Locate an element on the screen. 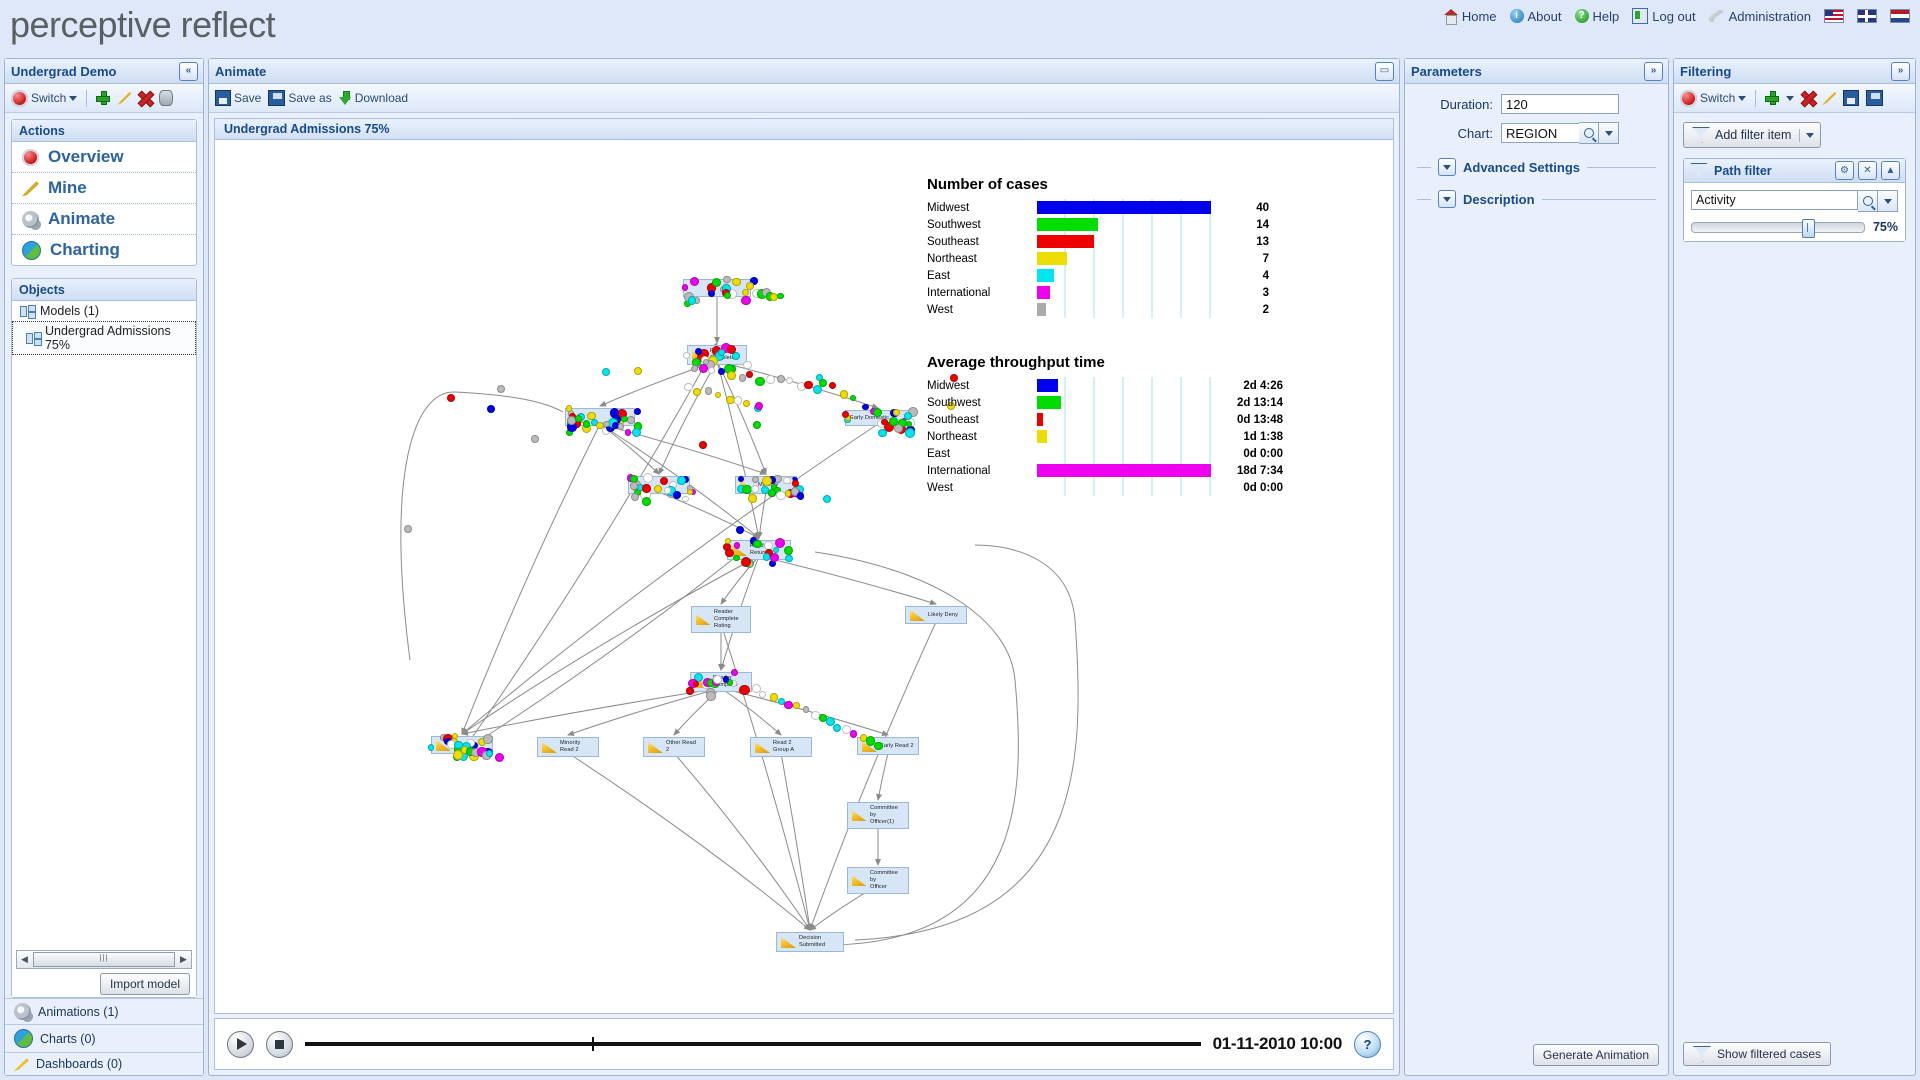  timeline-handle is located at coordinates (592, 1044).